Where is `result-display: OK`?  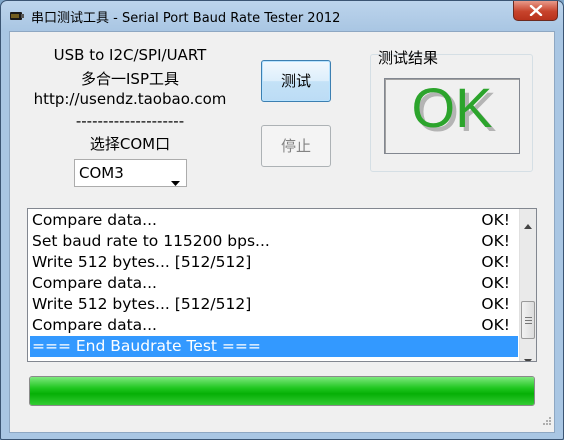 result-display: OK is located at coordinates (452, 115).